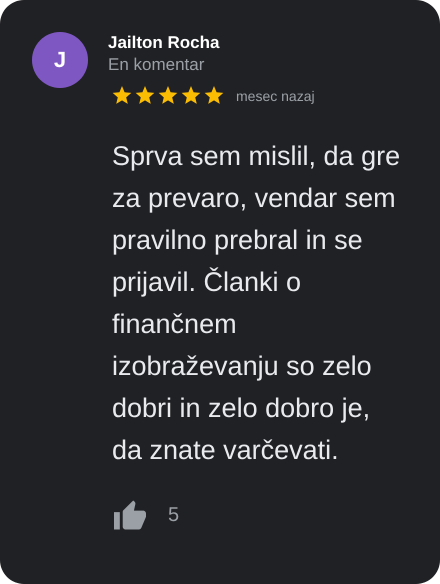 Image resolution: width=440 pixels, height=584 pixels. What do you see at coordinates (157, 65) in the screenshot?
I see `review-count: En komentar` at bounding box center [157, 65].